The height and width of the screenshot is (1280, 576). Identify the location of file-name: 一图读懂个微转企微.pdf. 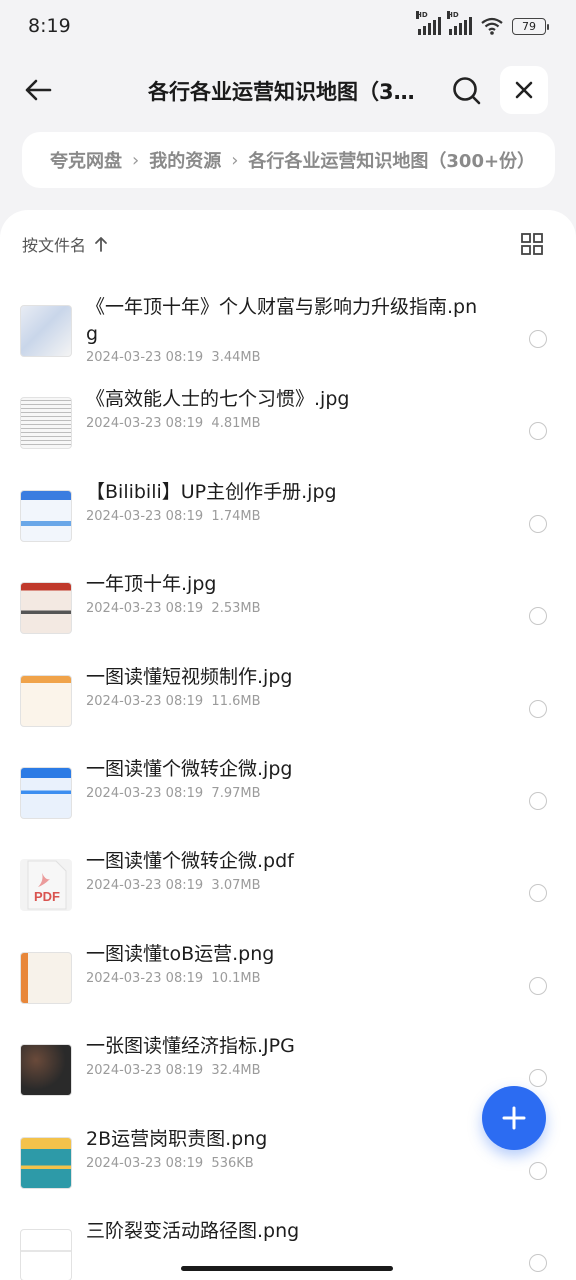
(286, 861).